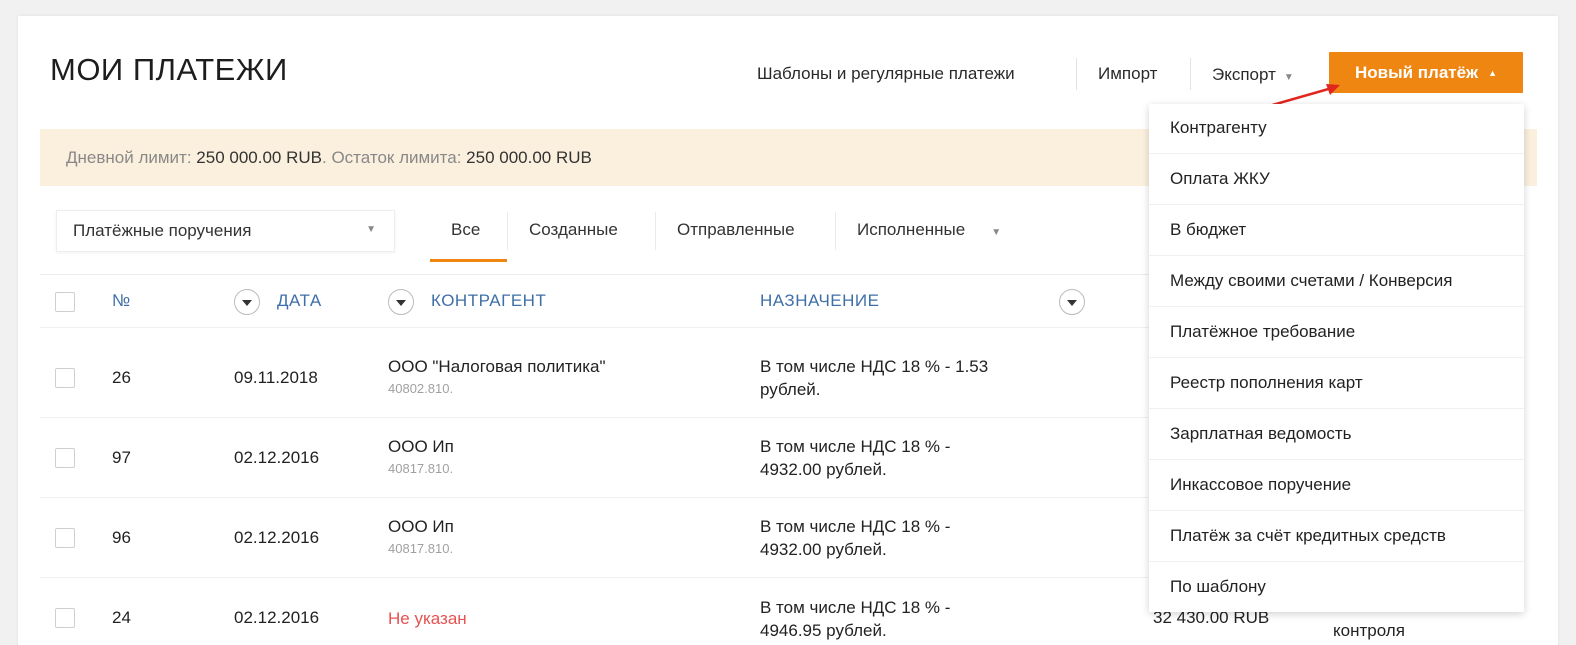 The height and width of the screenshot is (645, 1576). What do you see at coordinates (396, 157) in the screenshot?
I see `remaining-limit-label: Остаток лимита:` at bounding box center [396, 157].